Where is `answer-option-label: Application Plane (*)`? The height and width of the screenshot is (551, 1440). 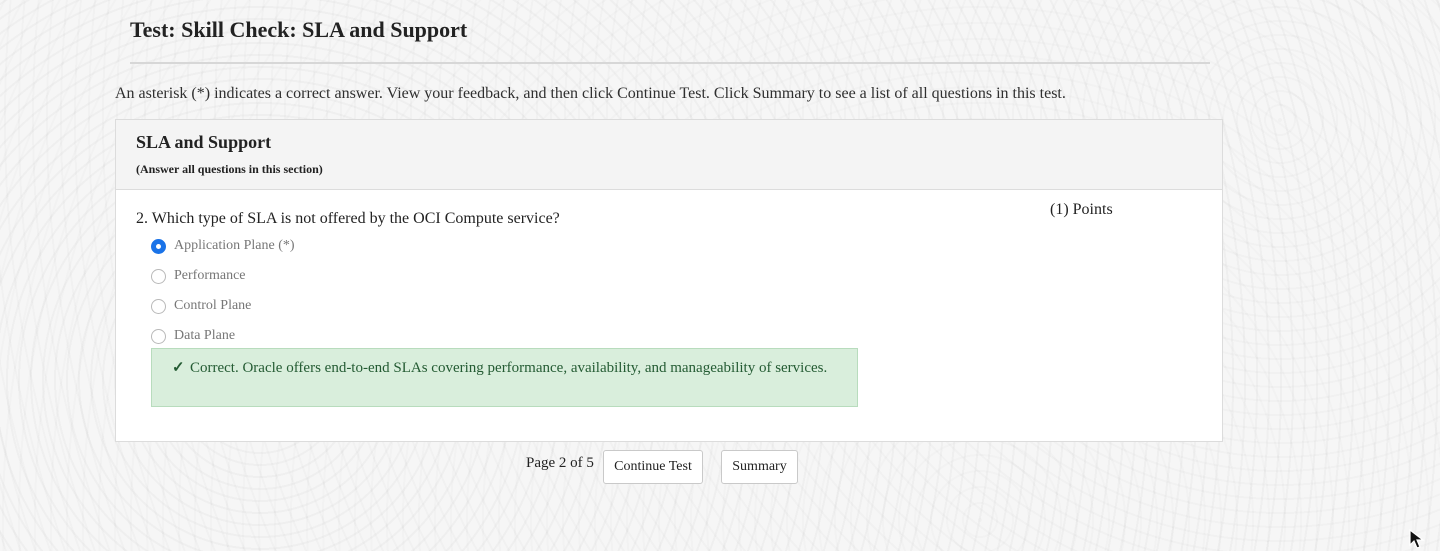
answer-option-label: Application Plane (*) is located at coordinates (234, 245).